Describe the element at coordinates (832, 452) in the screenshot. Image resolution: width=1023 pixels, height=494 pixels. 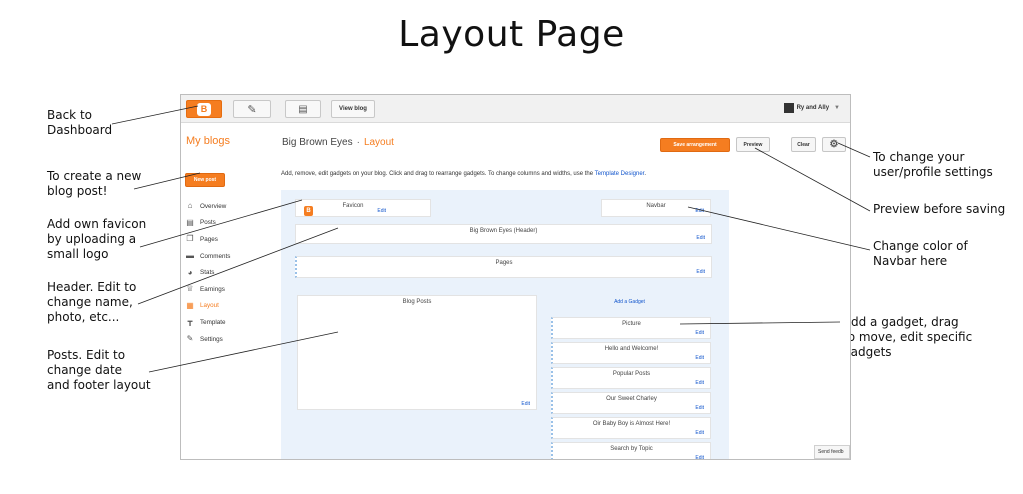
I see `send-feedback-button: Send feedb` at that location.